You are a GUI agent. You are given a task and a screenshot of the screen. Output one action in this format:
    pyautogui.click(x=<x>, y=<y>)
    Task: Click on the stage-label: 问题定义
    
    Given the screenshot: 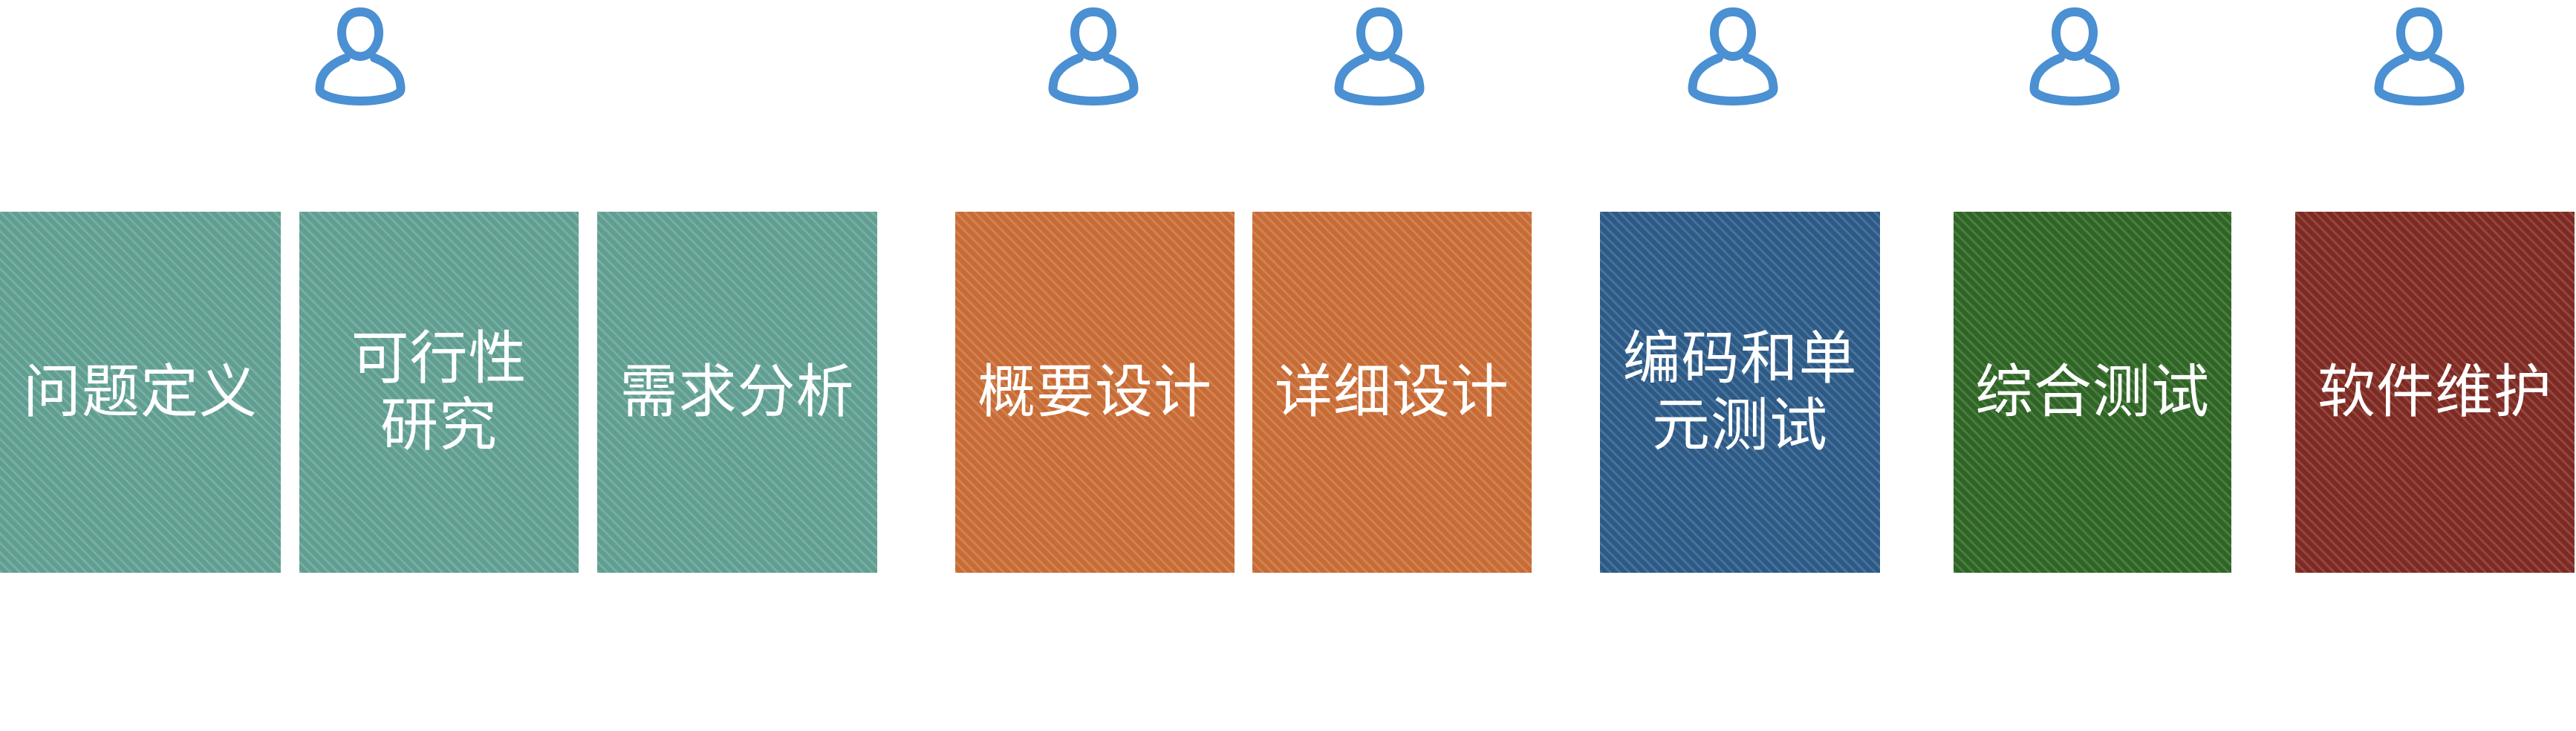 What is the action you would take?
    pyautogui.click(x=140, y=393)
    